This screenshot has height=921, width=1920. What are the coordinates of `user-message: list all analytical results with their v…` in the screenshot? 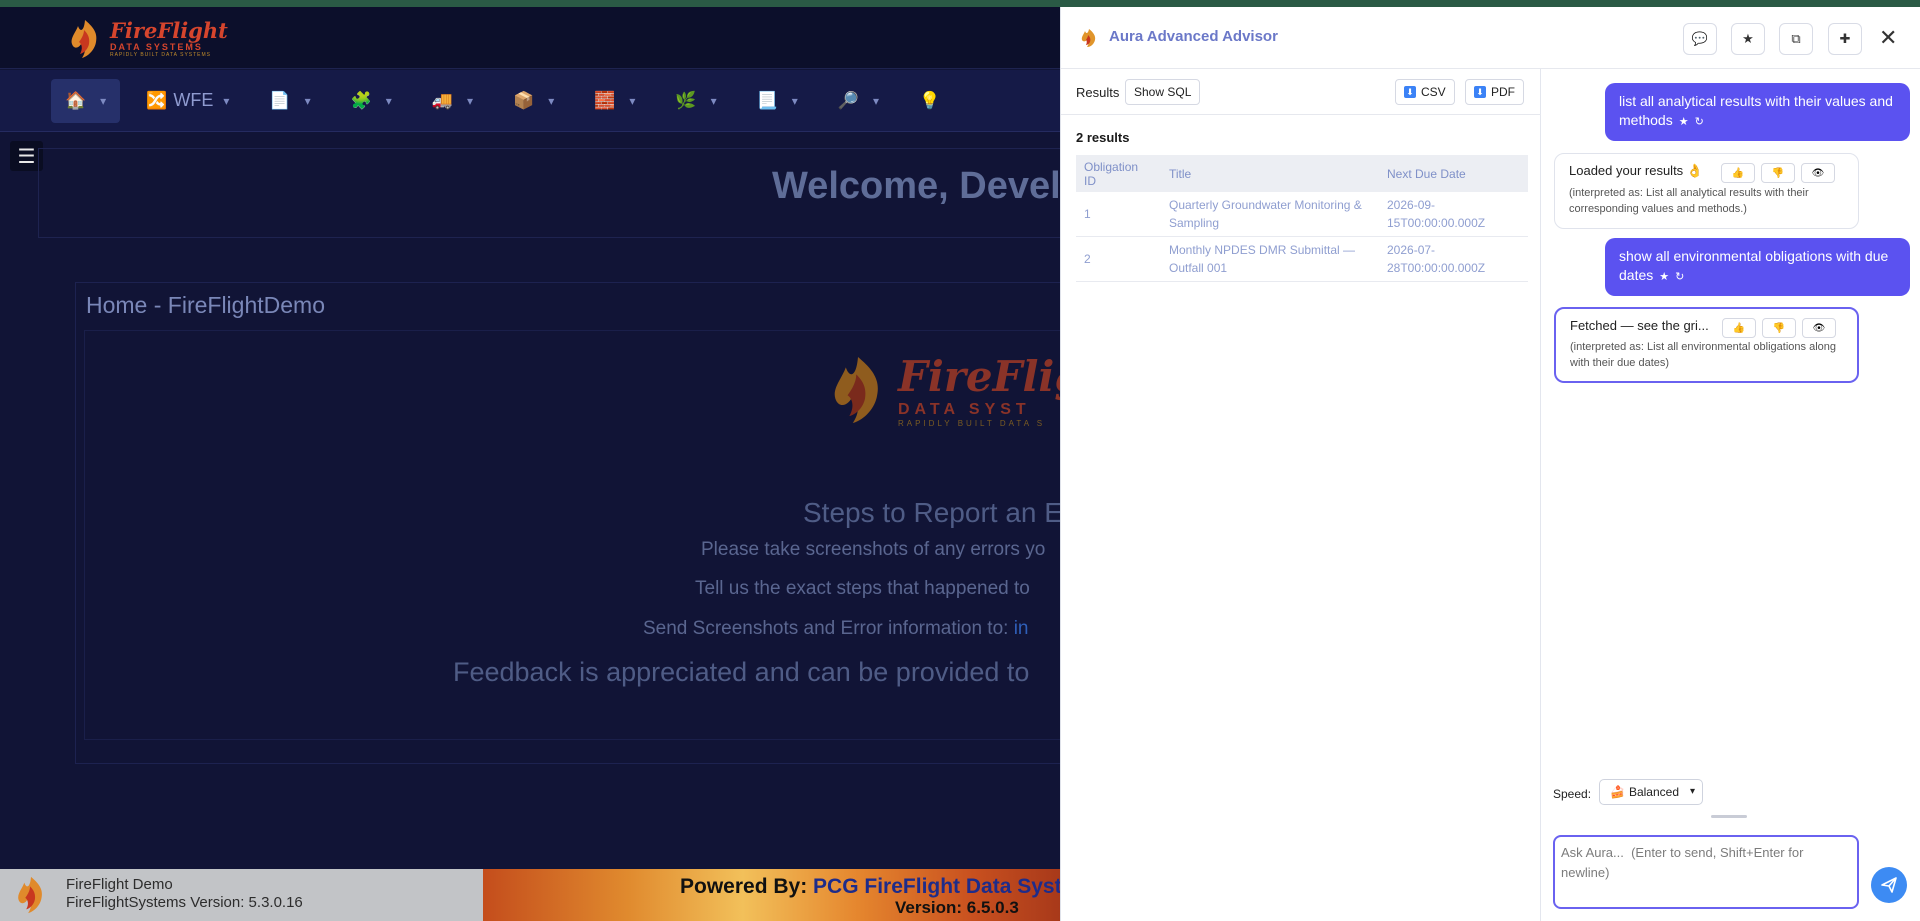 It's located at (1757, 112).